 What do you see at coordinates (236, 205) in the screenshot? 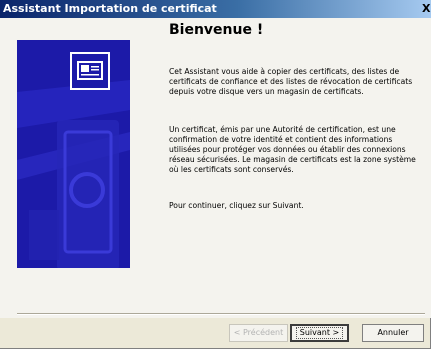
I see `continue-instruction: Pour continuer, cliquez sur Suivant.` at bounding box center [236, 205].